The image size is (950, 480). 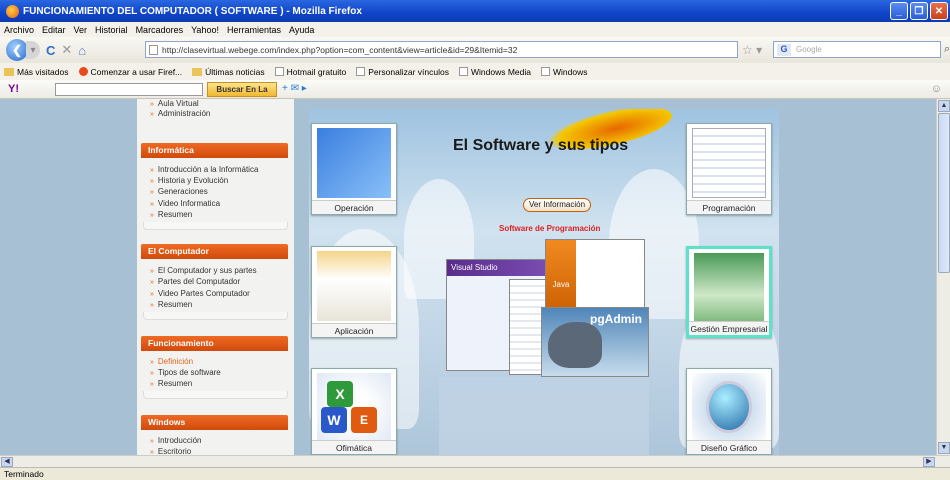 I want to click on sidebar-item: El Computador y sus partes, so click(x=203, y=270).